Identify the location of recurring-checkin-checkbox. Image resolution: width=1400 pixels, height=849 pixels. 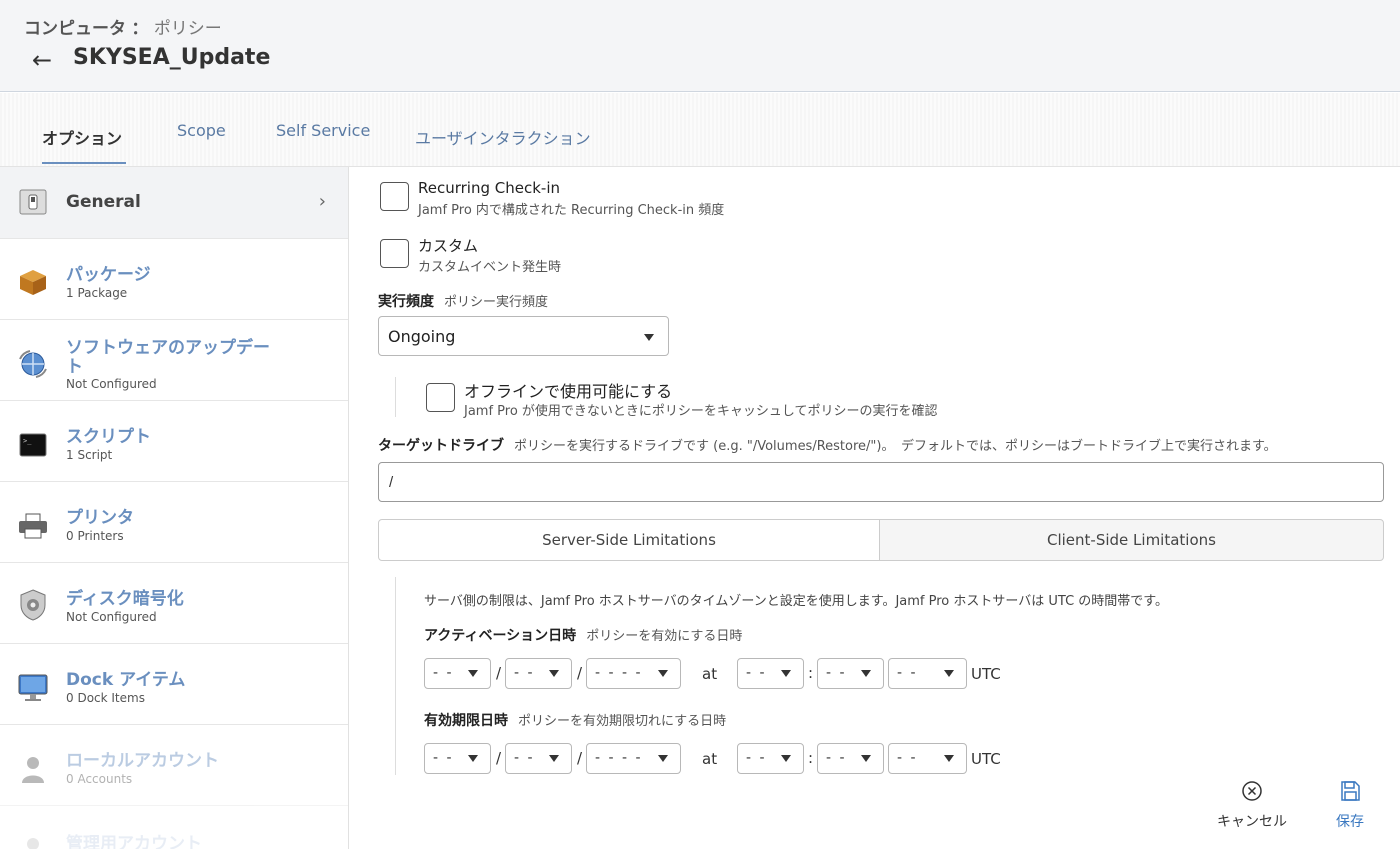
(394, 196).